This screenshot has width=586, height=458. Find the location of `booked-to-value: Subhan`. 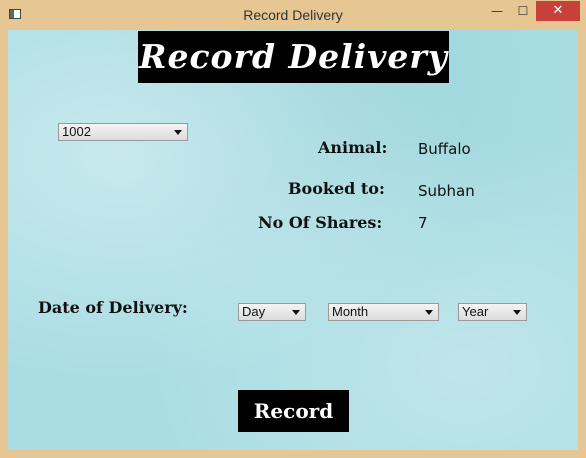

booked-to-value: Subhan is located at coordinates (446, 191).